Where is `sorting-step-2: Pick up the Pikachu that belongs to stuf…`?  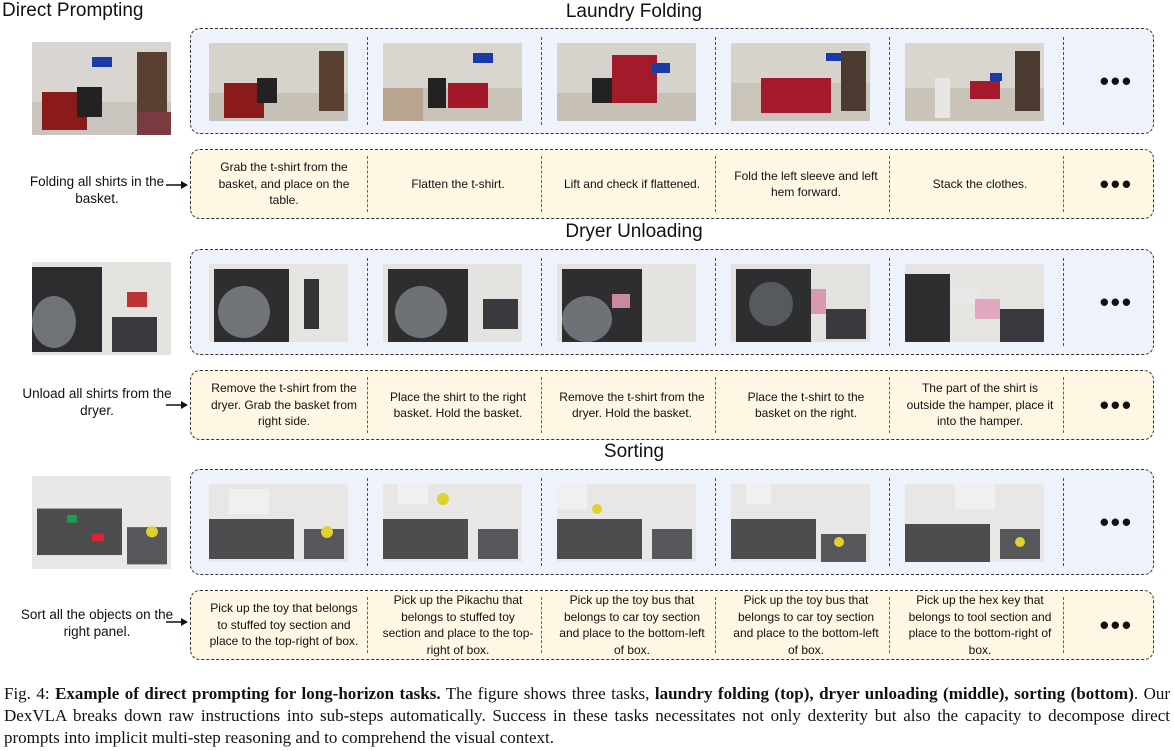
sorting-step-2: Pick up the Pikachu that belongs to stuf… is located at coordinates (458, 625).